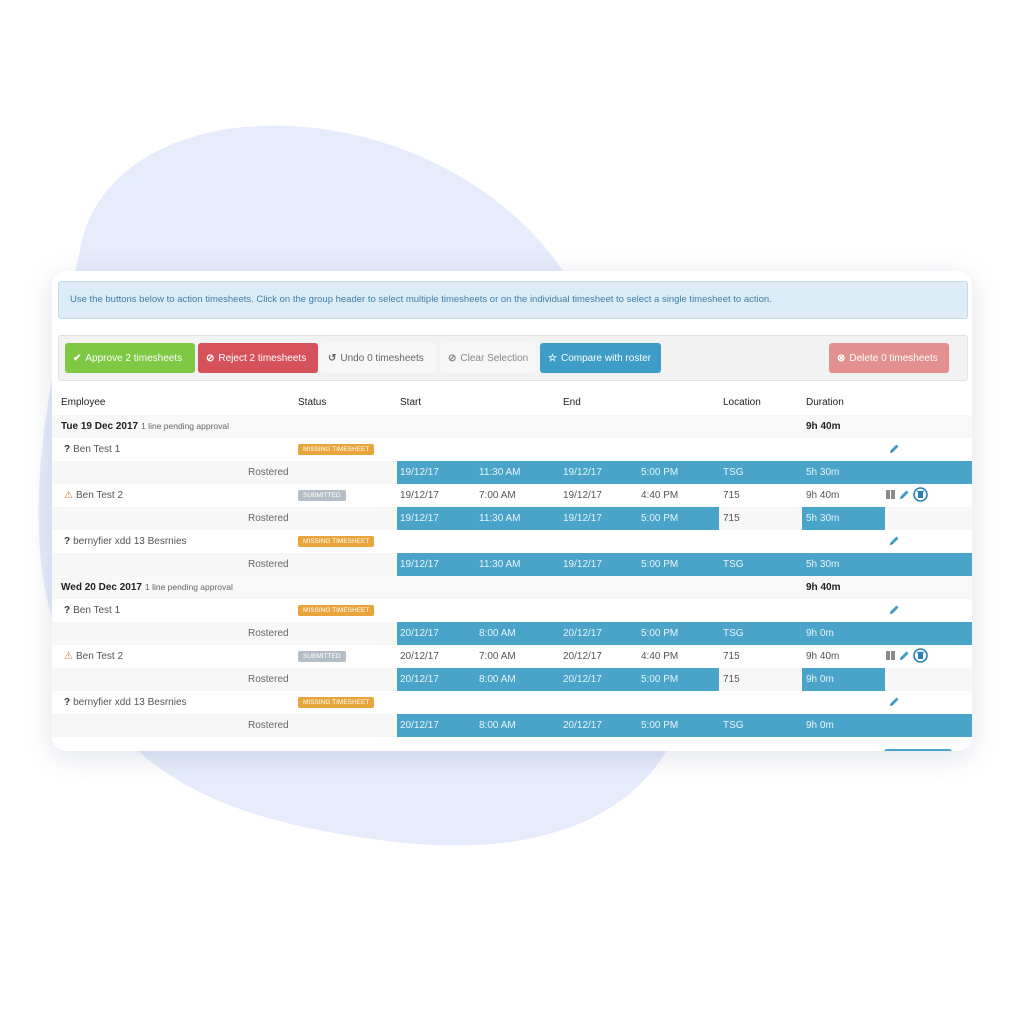 This screenshot has height=1024, width=1024. What do you see at coordinates (494, 358) in the screenshot?
I see `clear-label: Clear Selection` at bounding box center [494, 358].